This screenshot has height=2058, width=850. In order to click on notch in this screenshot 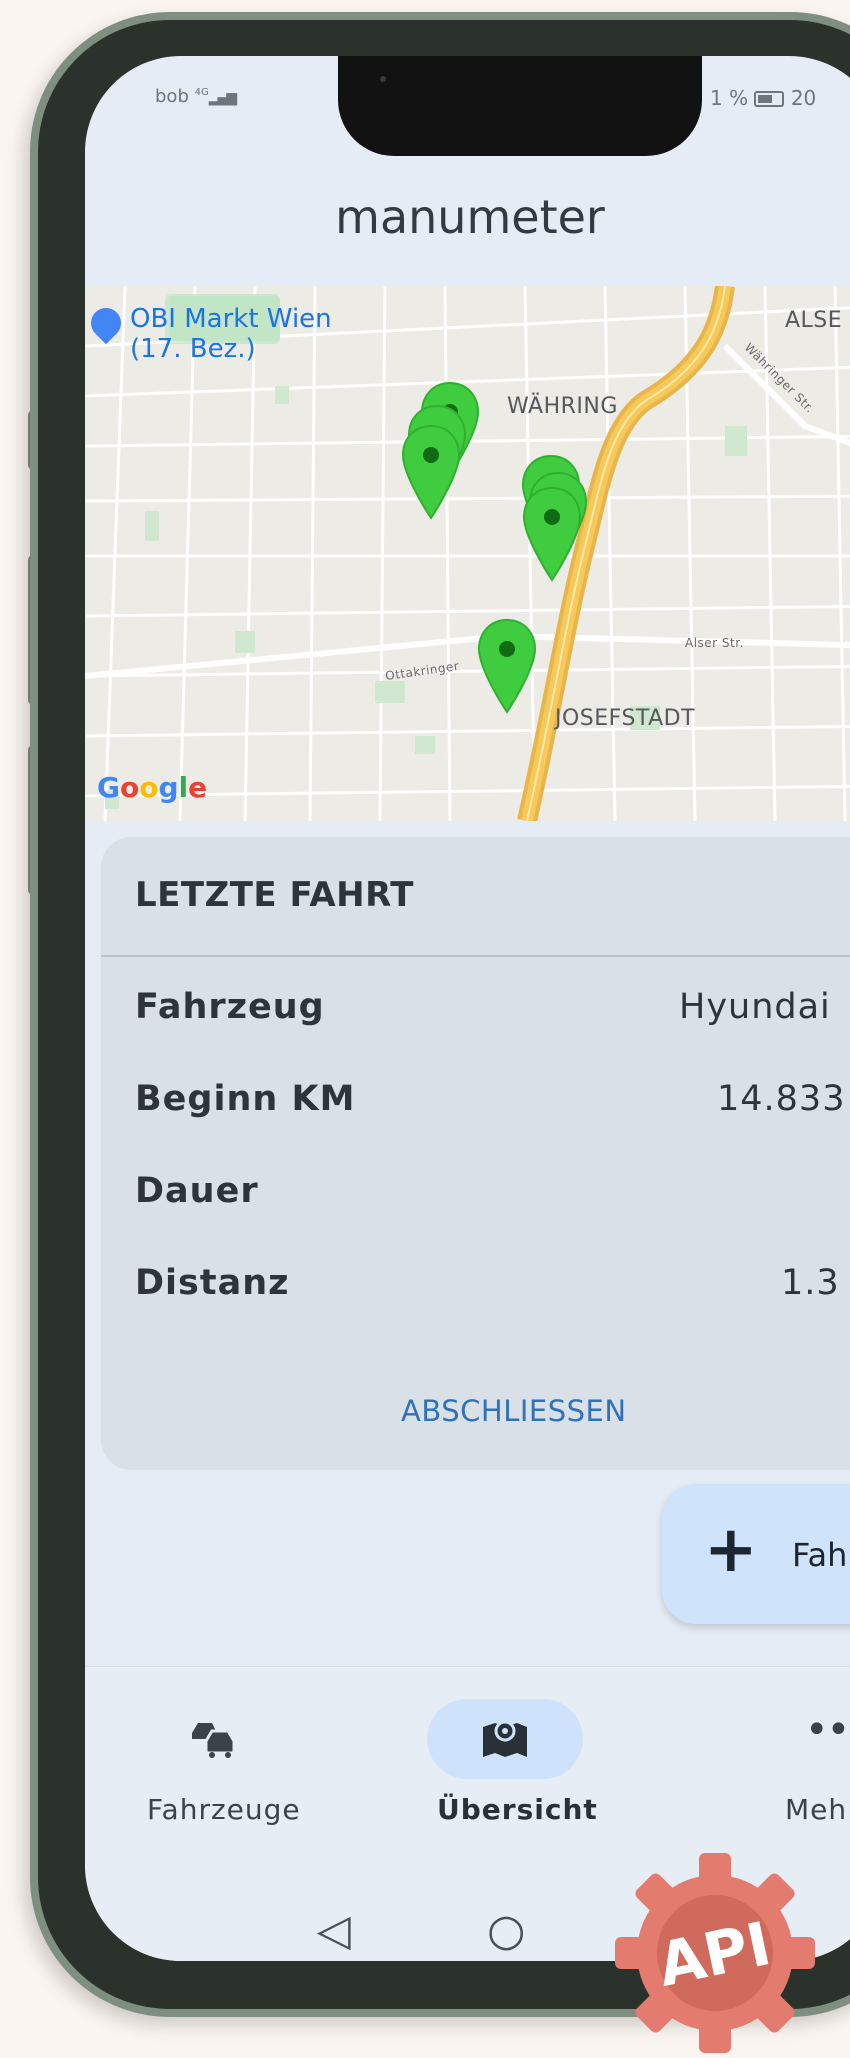, I will do `click(520, 106)`.